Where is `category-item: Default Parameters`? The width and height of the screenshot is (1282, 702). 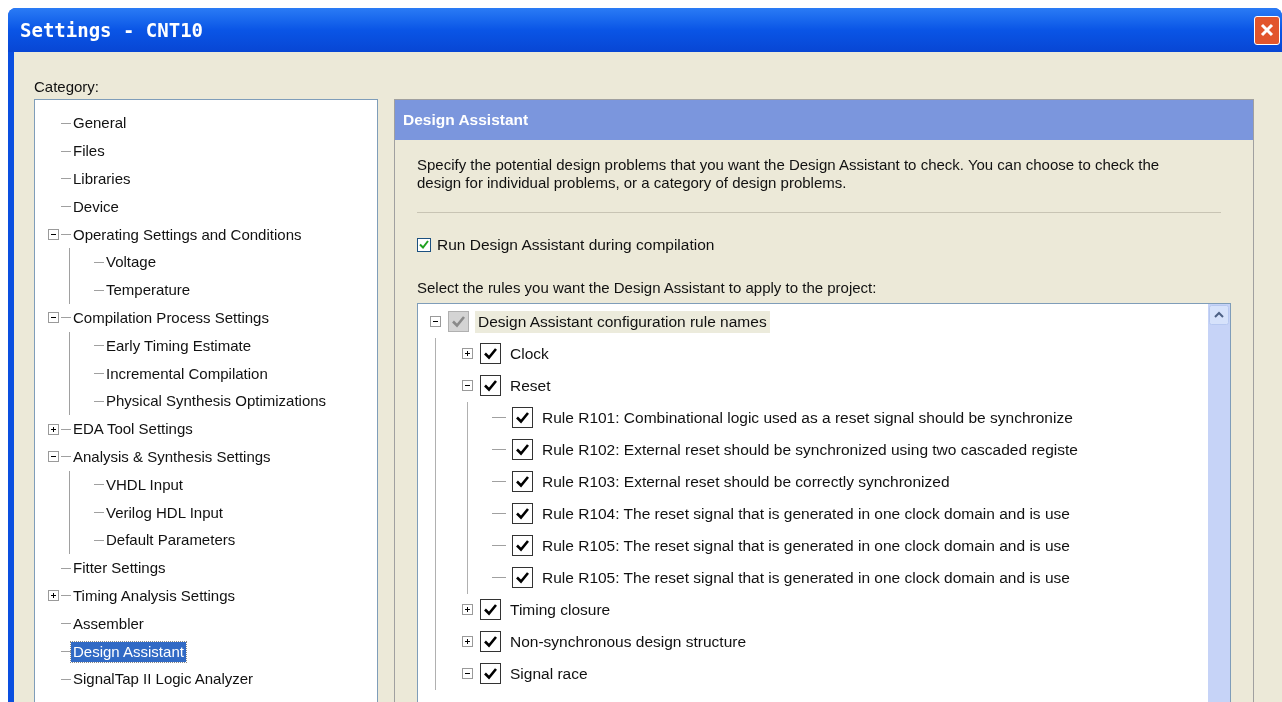 category-item: Default Parameters is located at coordinates (171, 540).